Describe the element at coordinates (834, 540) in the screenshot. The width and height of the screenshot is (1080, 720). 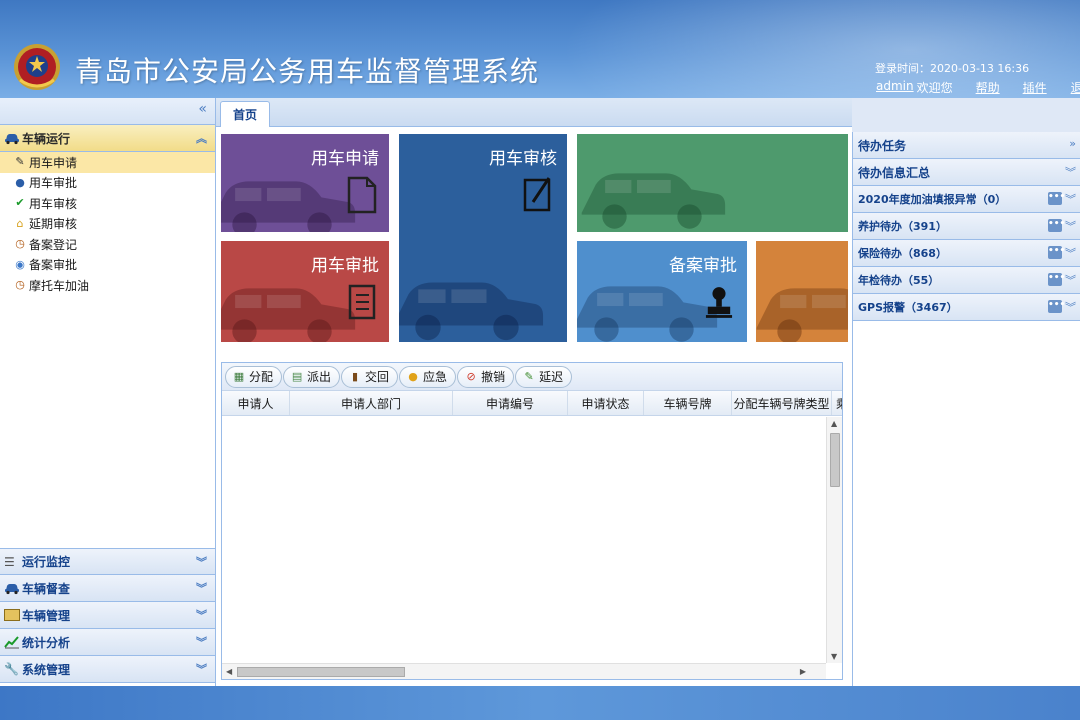
I see `vertical-scrollbar: ▲ ▼` at that location.